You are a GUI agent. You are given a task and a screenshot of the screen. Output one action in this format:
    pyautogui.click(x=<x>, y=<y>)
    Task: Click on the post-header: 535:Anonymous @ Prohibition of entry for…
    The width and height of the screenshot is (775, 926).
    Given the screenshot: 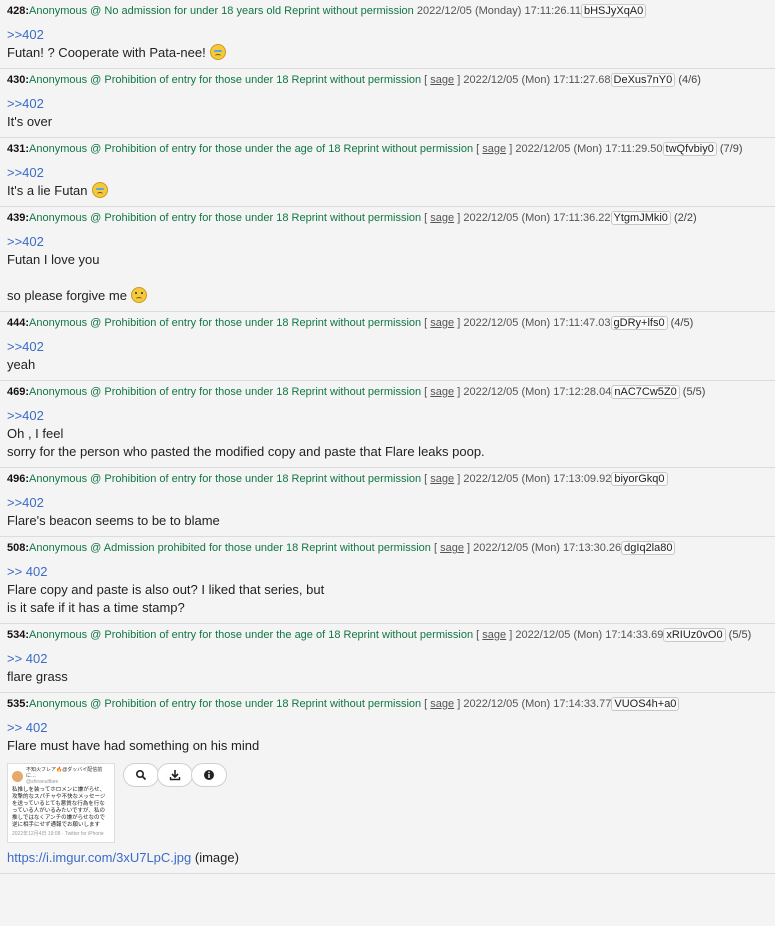 What is the action you would take?
    pyautogui.click(x=387, y=705)
    